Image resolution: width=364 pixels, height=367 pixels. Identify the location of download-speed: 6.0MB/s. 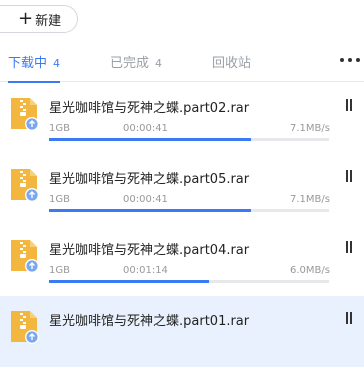
(310, 270).